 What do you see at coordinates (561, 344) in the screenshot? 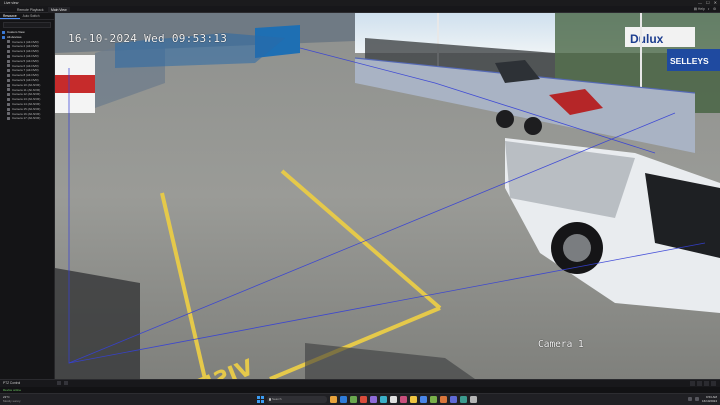
I see `osd-camera-label: Camera 1` at bounding box center [561, 344].